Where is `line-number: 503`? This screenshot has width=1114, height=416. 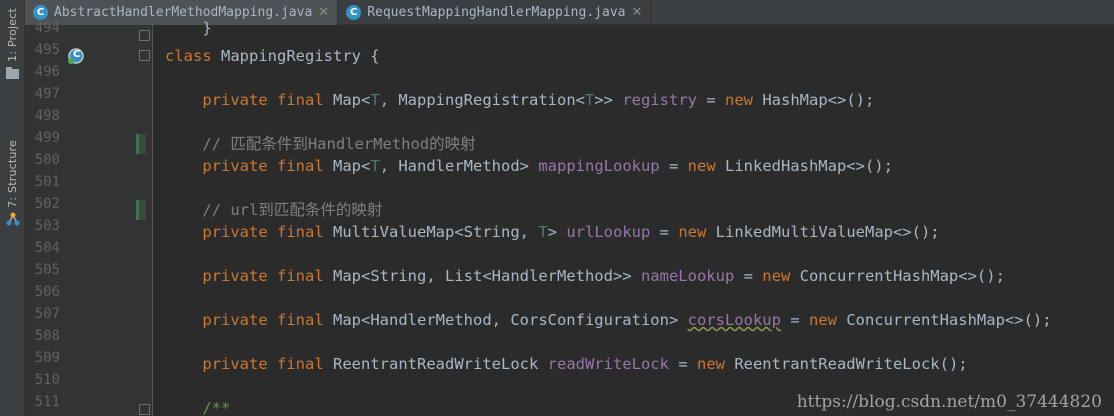
line-number: 503 is located at coordinates (47, 226).